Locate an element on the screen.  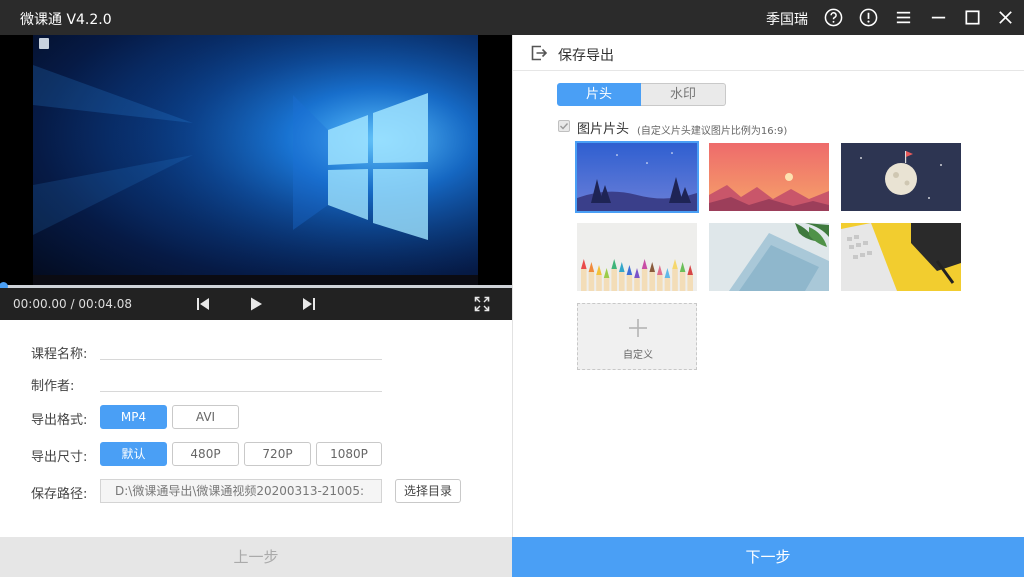
intro-thumbnail-sunset is located at coordinates (769, 177).